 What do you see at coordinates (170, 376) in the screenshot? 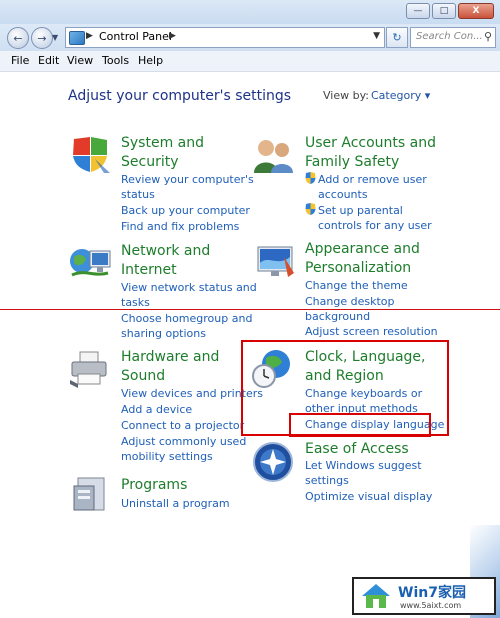
I see `category-title-line: Sound` at bounding box center [170, 376].